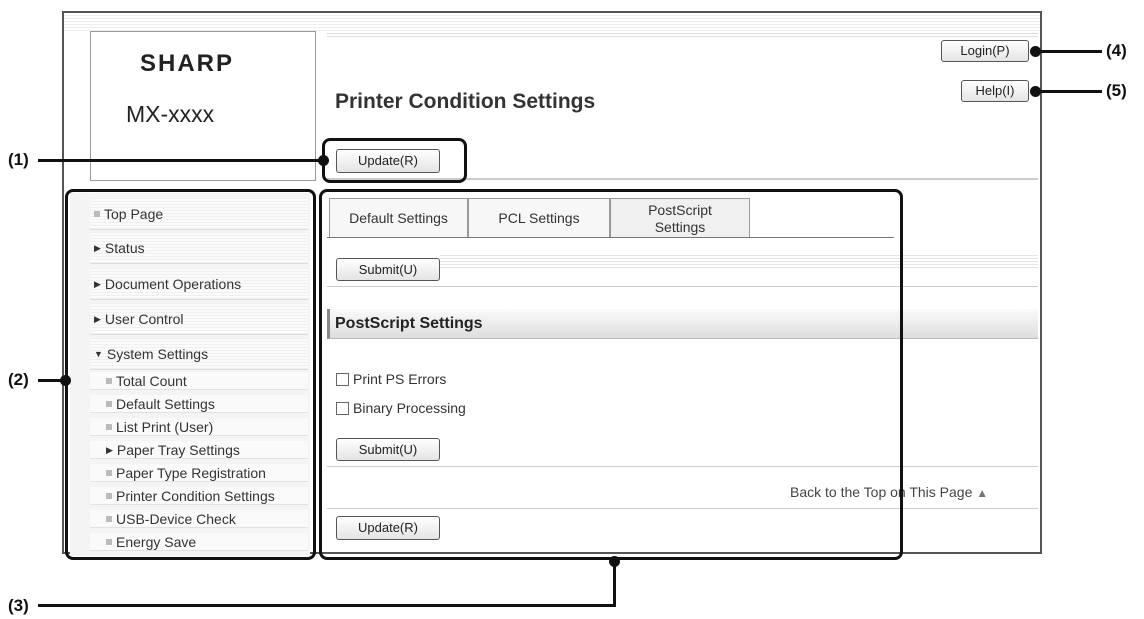 The width and height of the screenshot is (1144, 619). I want to click on arrow-up-icon: ▲, so click(982, 493).